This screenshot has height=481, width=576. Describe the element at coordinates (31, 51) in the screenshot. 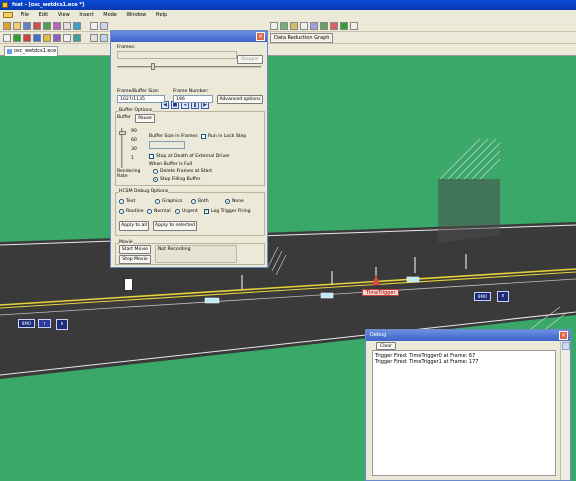

I see `document-tab: osc_wetdcs1.ece` at that location.